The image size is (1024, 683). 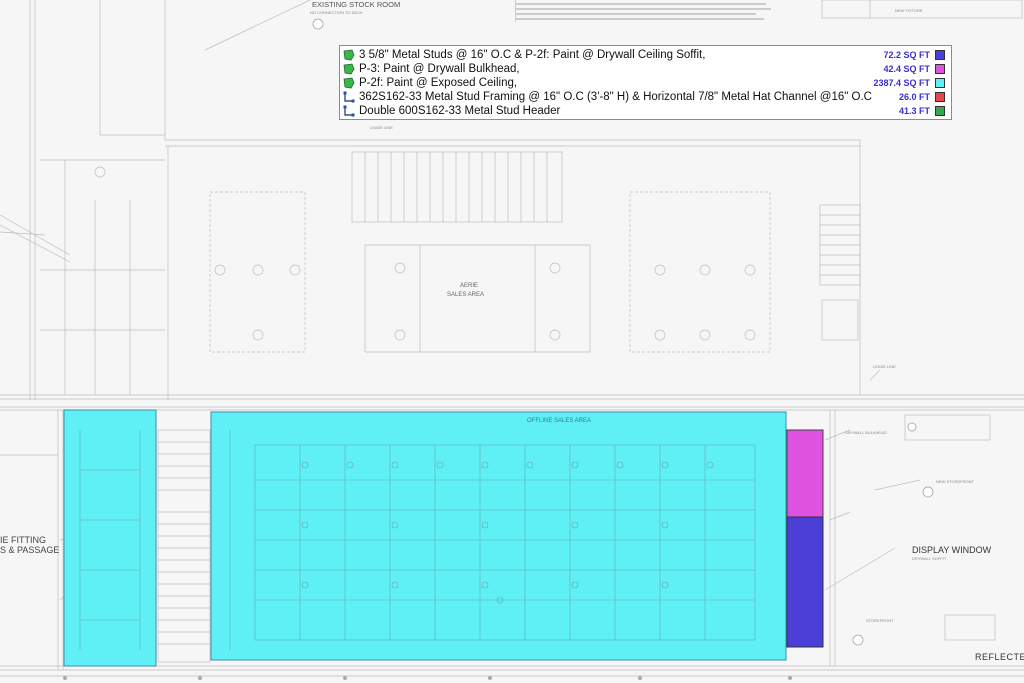 What do you see at coordinates (356, 4) in the screenshot?
I see `stock-room-label: EXISTING STOCK ROOM` at bounding box center [356, 4].